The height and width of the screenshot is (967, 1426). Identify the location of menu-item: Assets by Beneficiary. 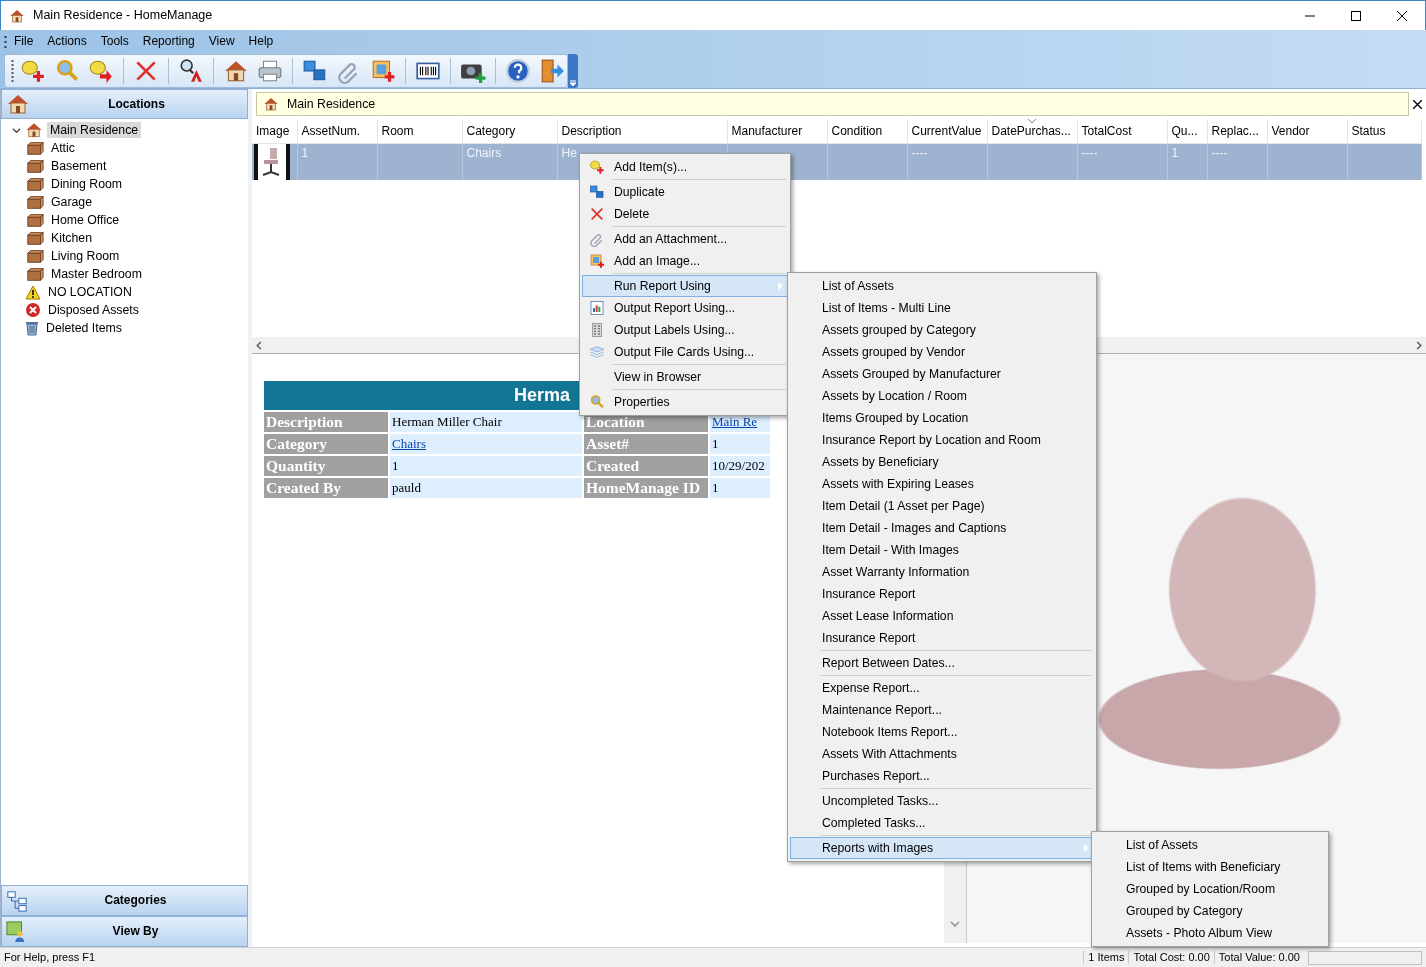
(942, 462).